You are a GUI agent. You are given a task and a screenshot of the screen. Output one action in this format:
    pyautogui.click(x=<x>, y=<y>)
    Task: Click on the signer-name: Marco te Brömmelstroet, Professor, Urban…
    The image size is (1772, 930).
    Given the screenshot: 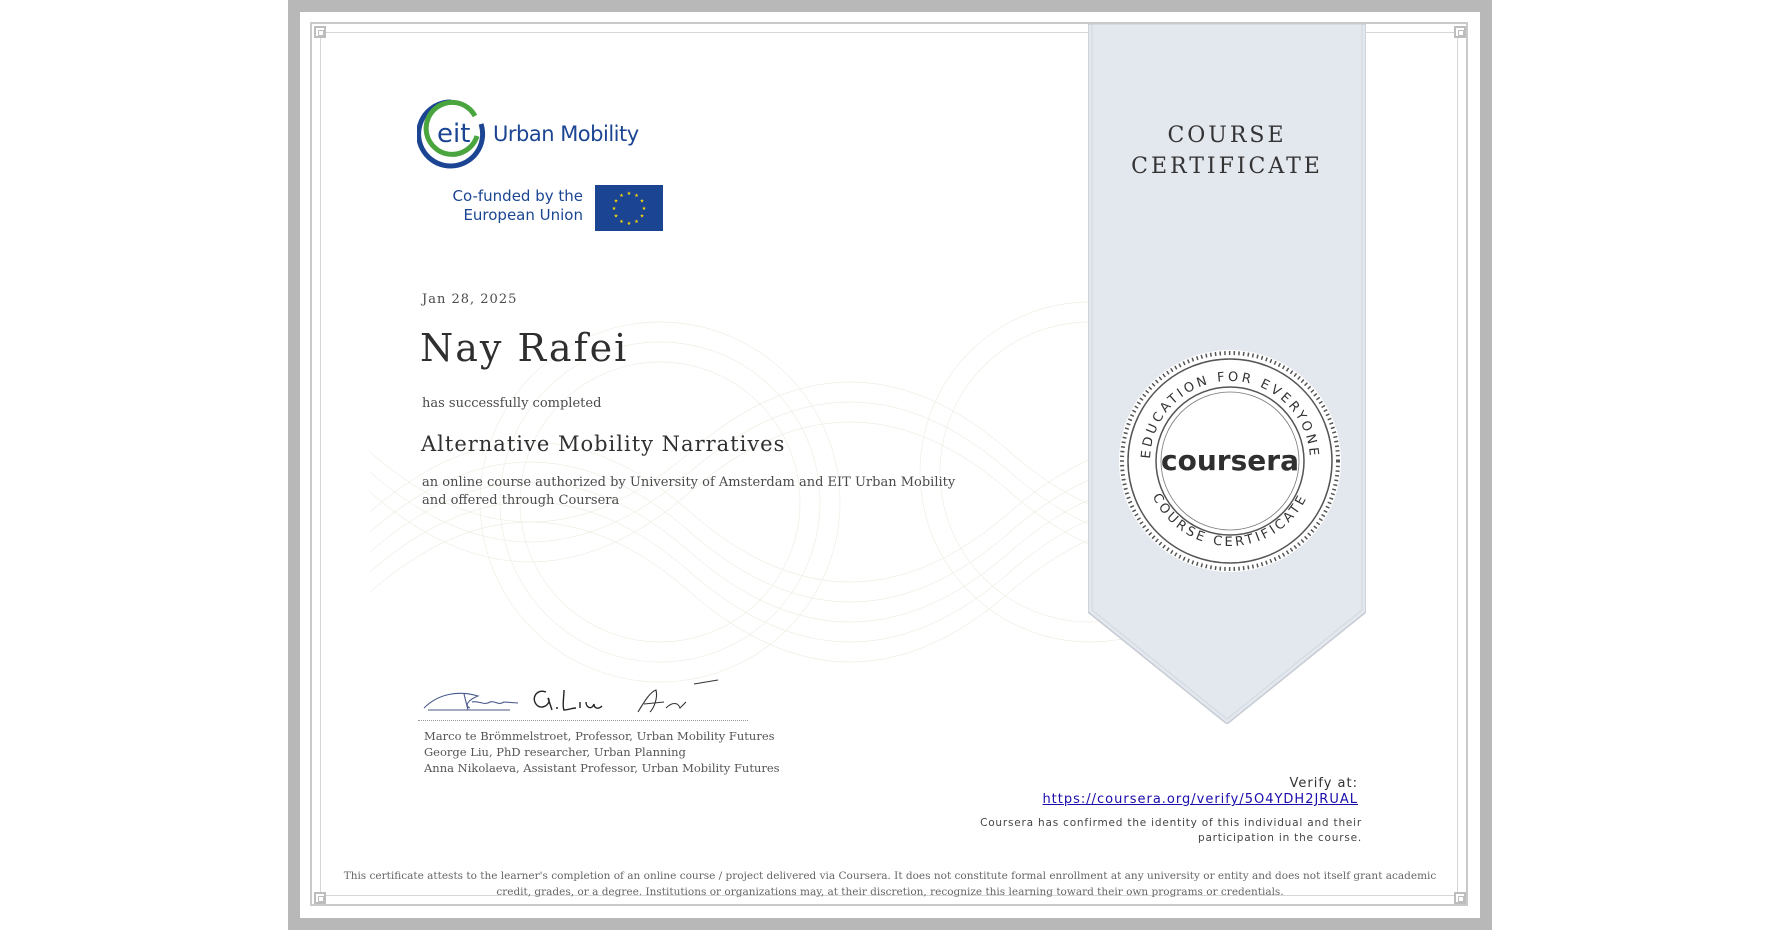 What is the action you would take?
    pyautogui.click(x=599, y=736)
    